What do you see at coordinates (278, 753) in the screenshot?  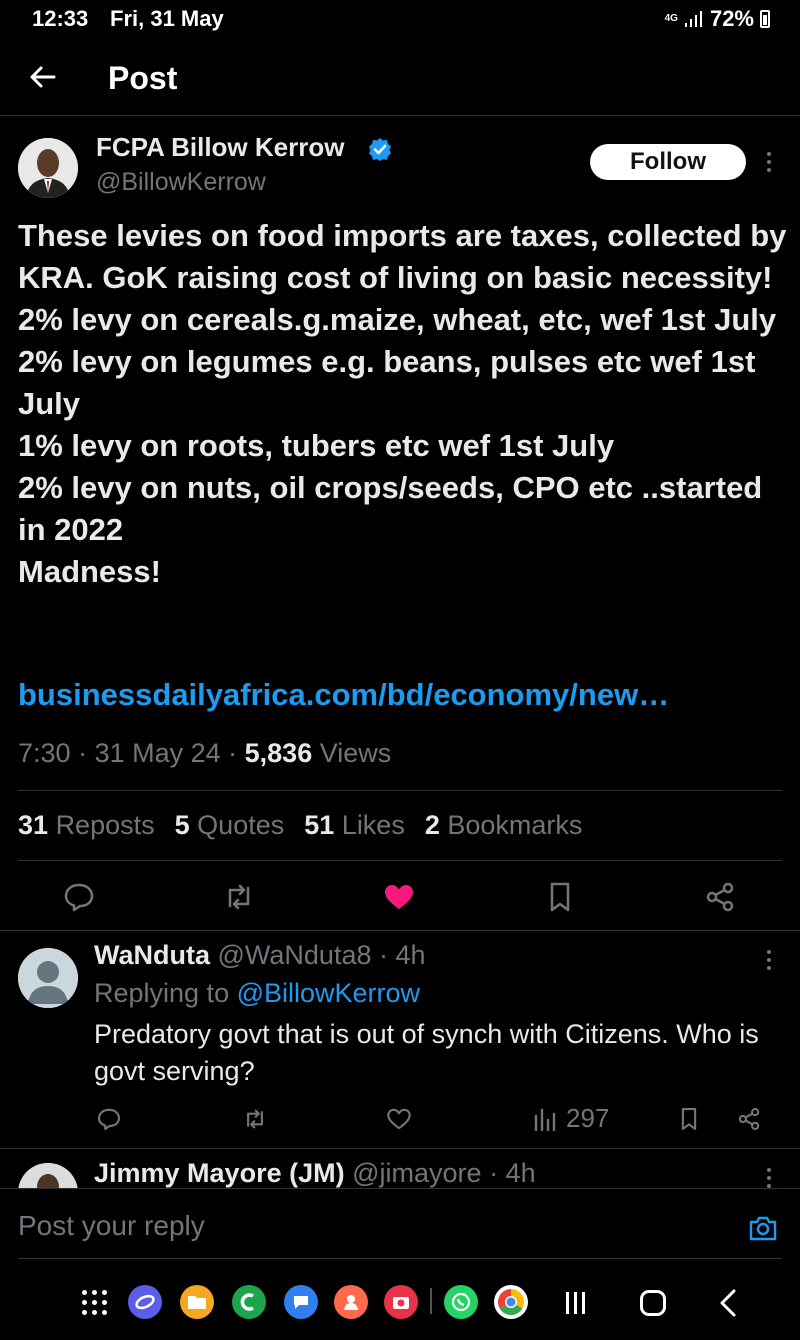 I see `views-count: 5,836` at bounding box center [278, 753].